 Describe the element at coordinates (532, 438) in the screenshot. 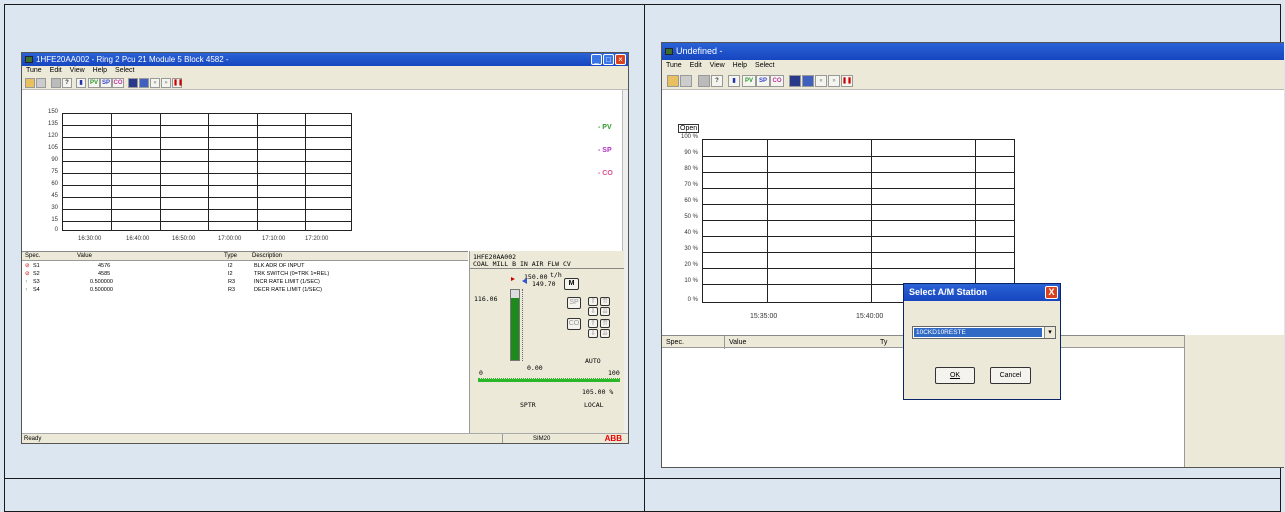

I see `status-sim: SIM20` at that location.